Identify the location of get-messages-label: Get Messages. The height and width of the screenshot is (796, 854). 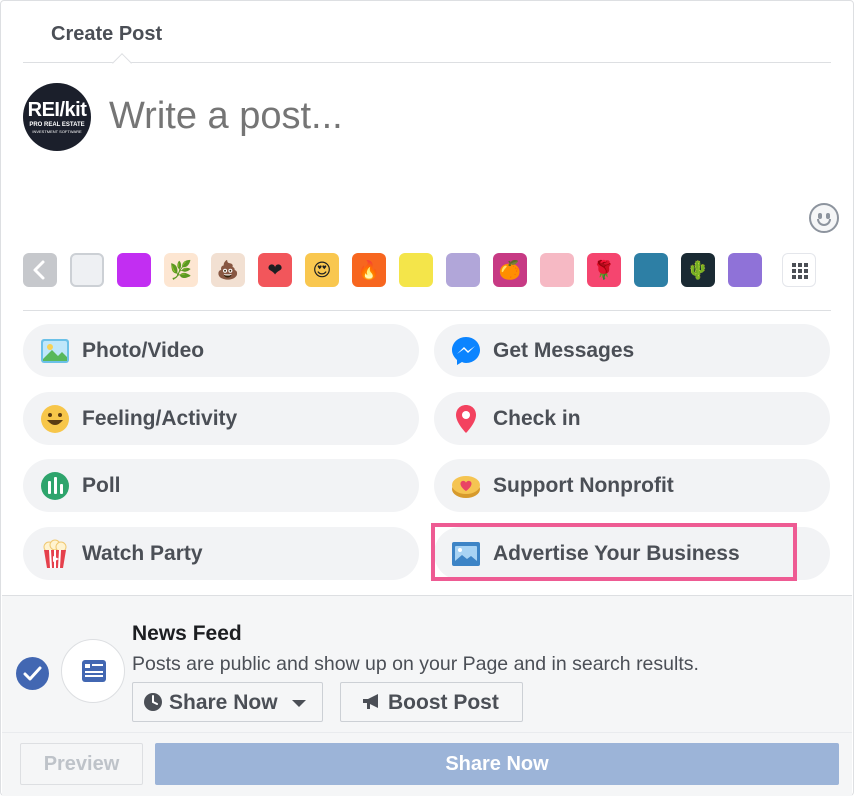
(564, 350).